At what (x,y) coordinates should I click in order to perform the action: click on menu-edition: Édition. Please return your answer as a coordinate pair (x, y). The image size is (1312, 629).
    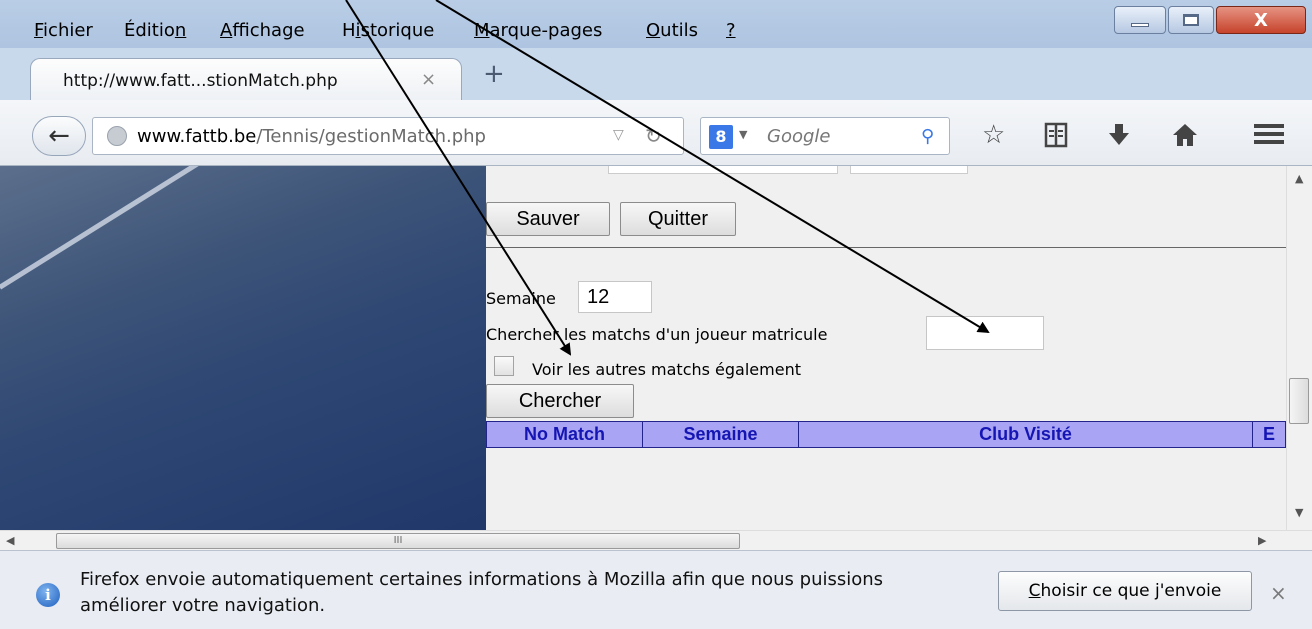
    Looking at the image, I should click on (155, 32).